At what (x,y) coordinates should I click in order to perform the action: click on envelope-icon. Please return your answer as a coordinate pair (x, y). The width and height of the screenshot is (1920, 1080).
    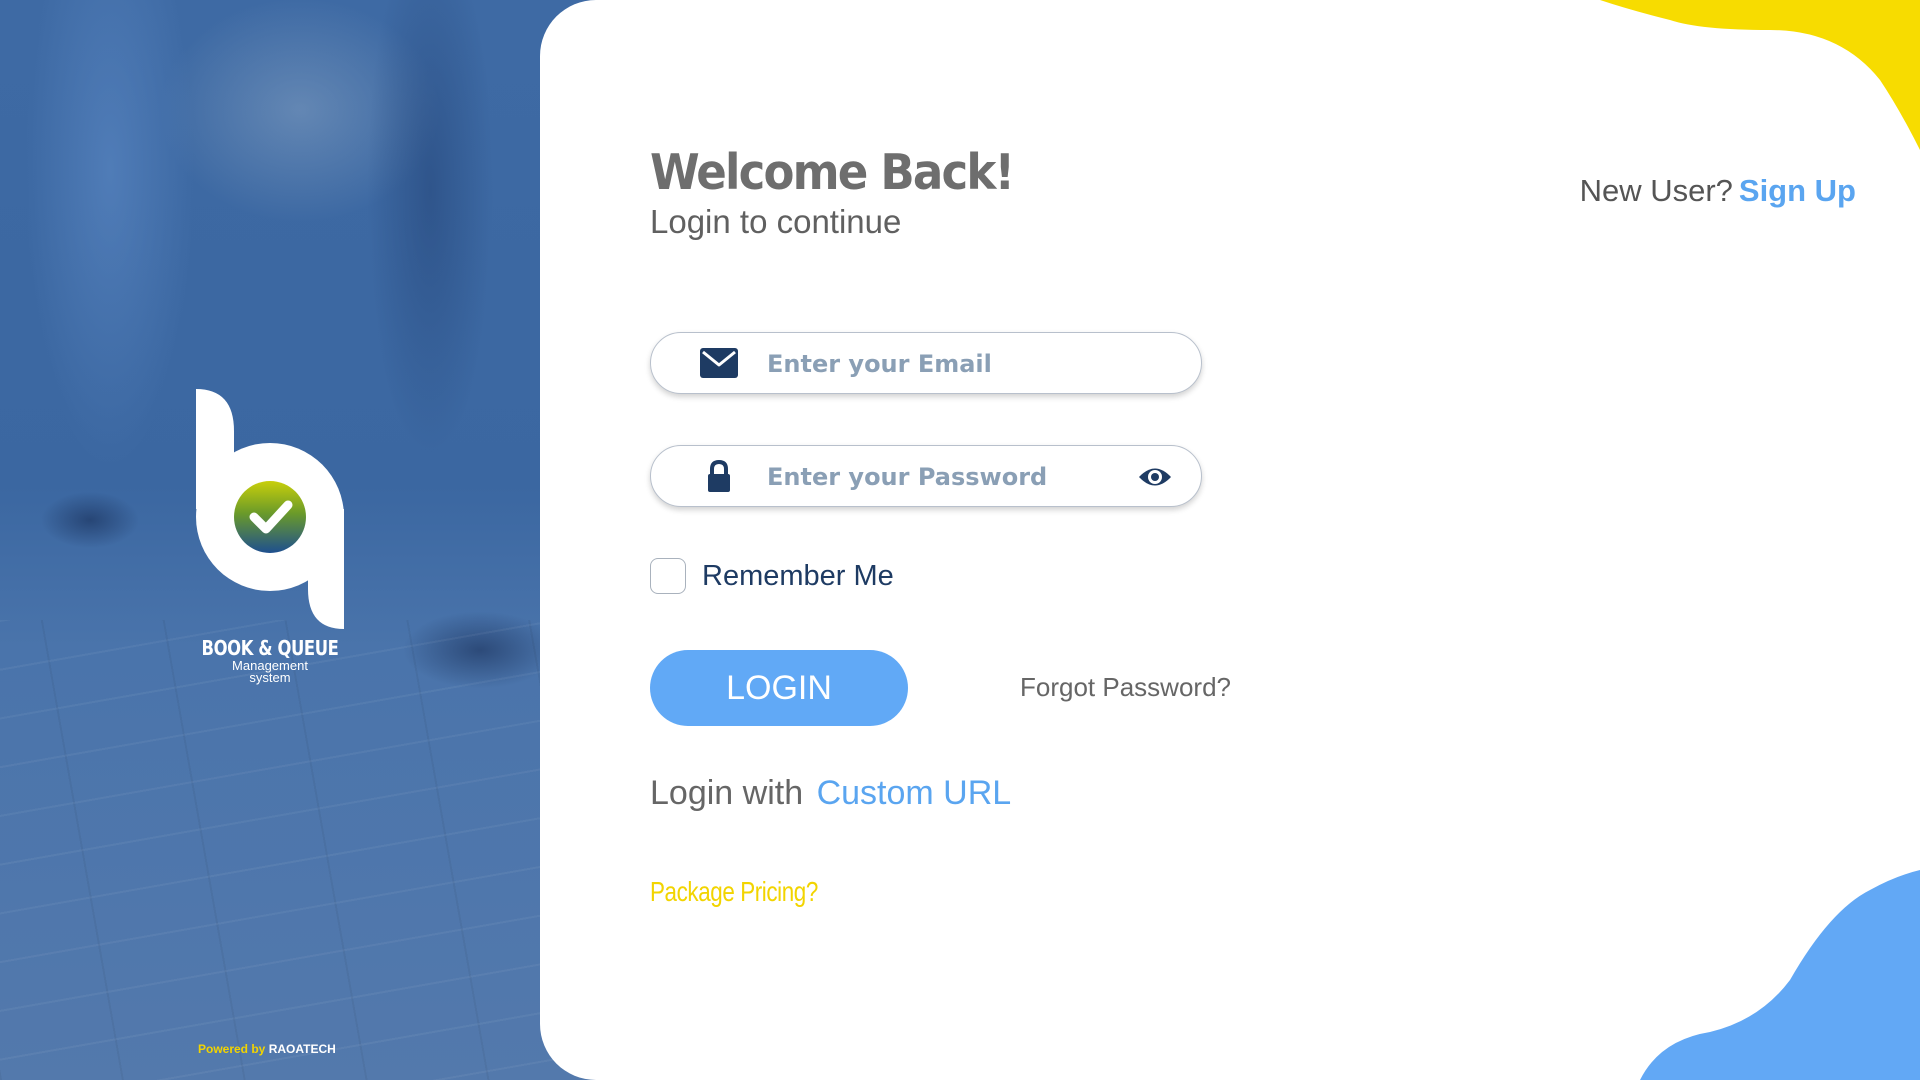
    Looking at the image, I should click on (719, 363).